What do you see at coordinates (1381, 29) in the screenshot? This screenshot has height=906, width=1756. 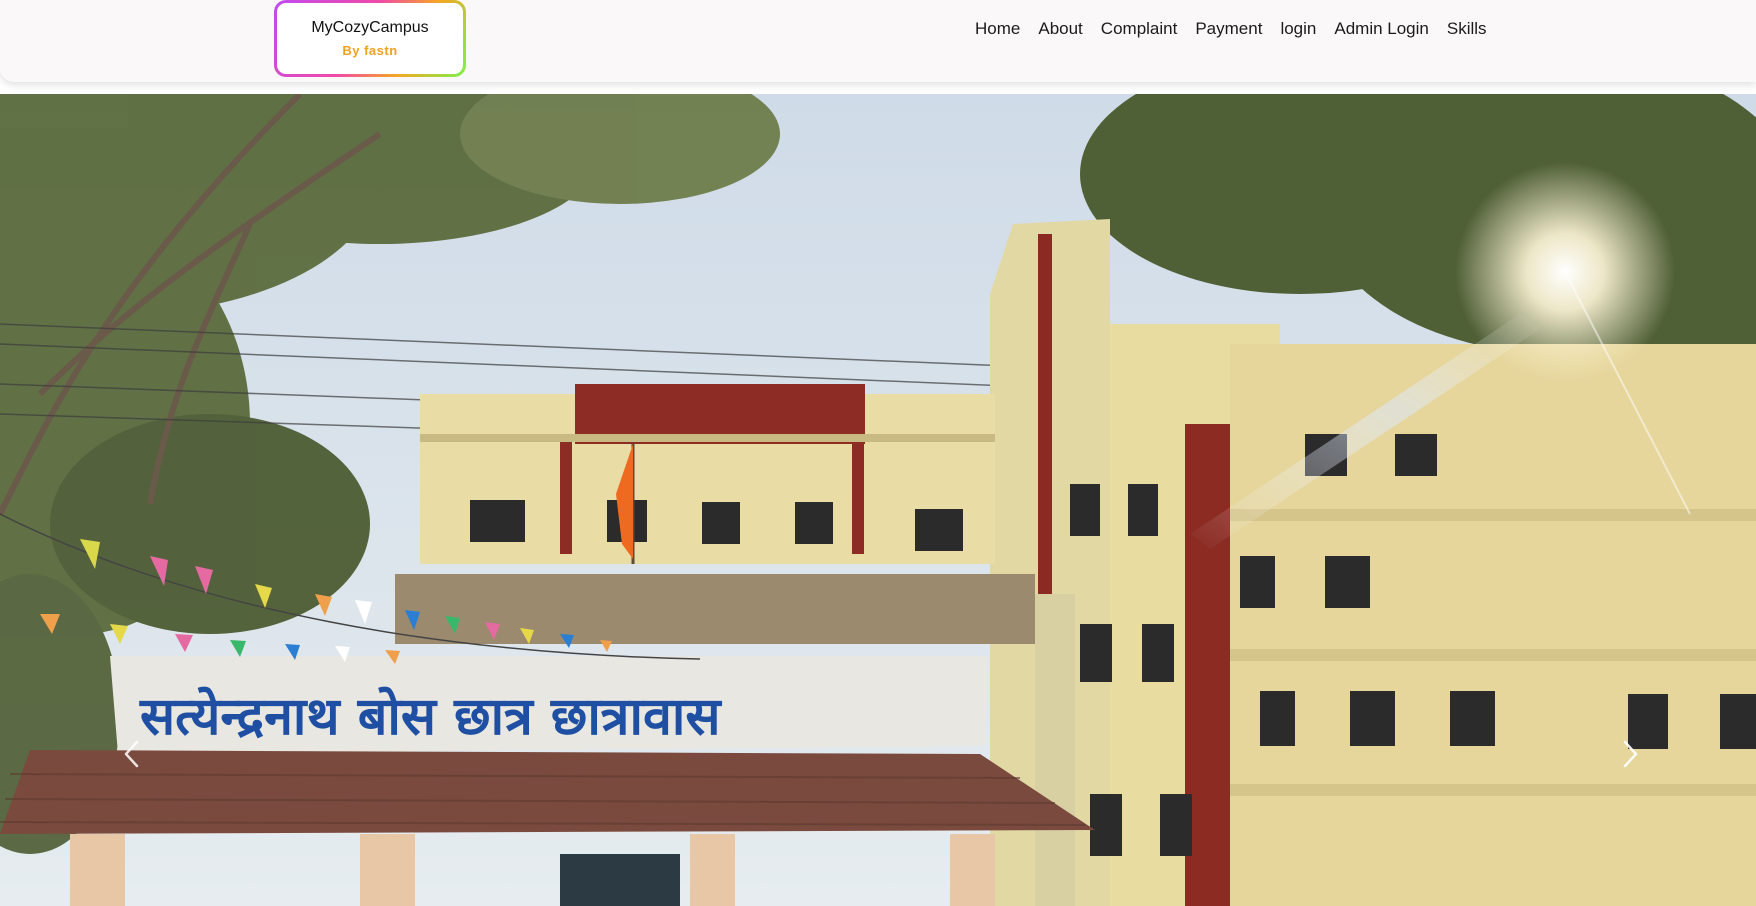 I see `nav-link-admin-login: Admin Login` at bounding box center [1381, 29].